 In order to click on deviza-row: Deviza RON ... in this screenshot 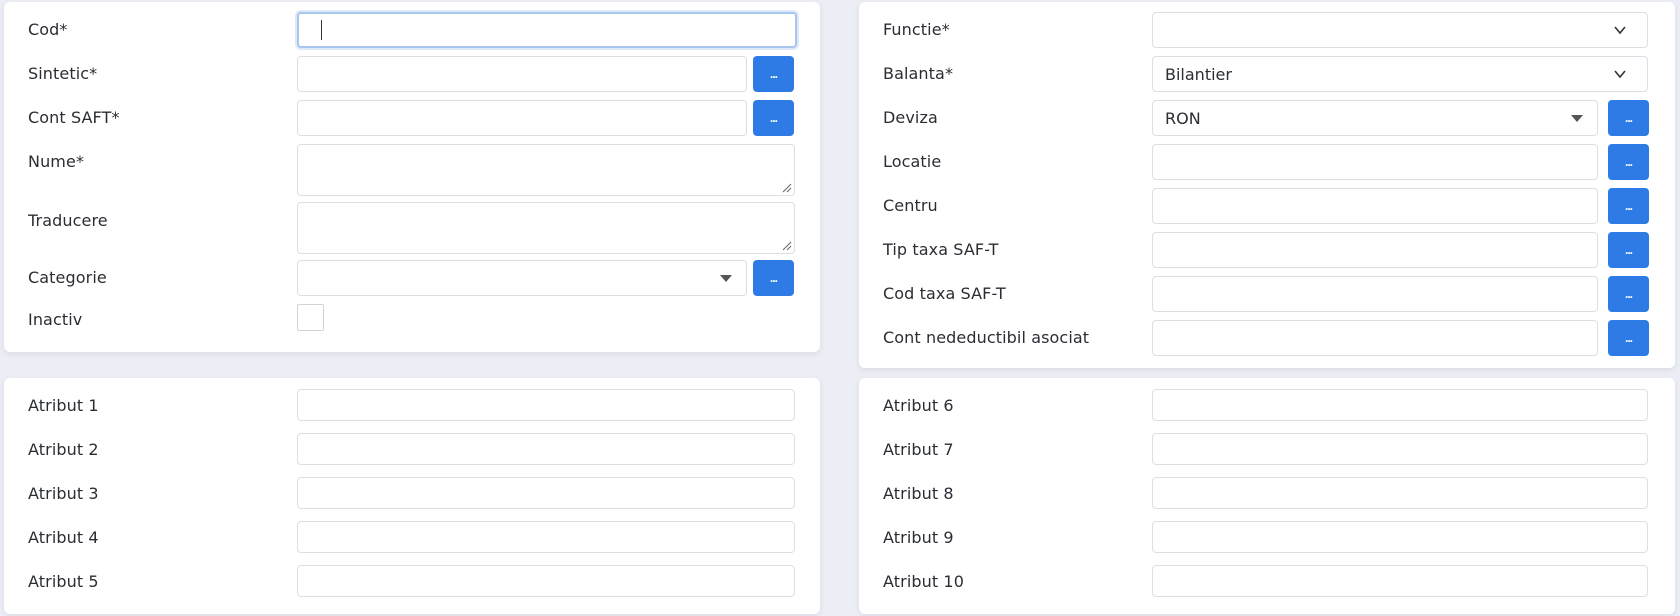, I will do `click(1267, 118)`.